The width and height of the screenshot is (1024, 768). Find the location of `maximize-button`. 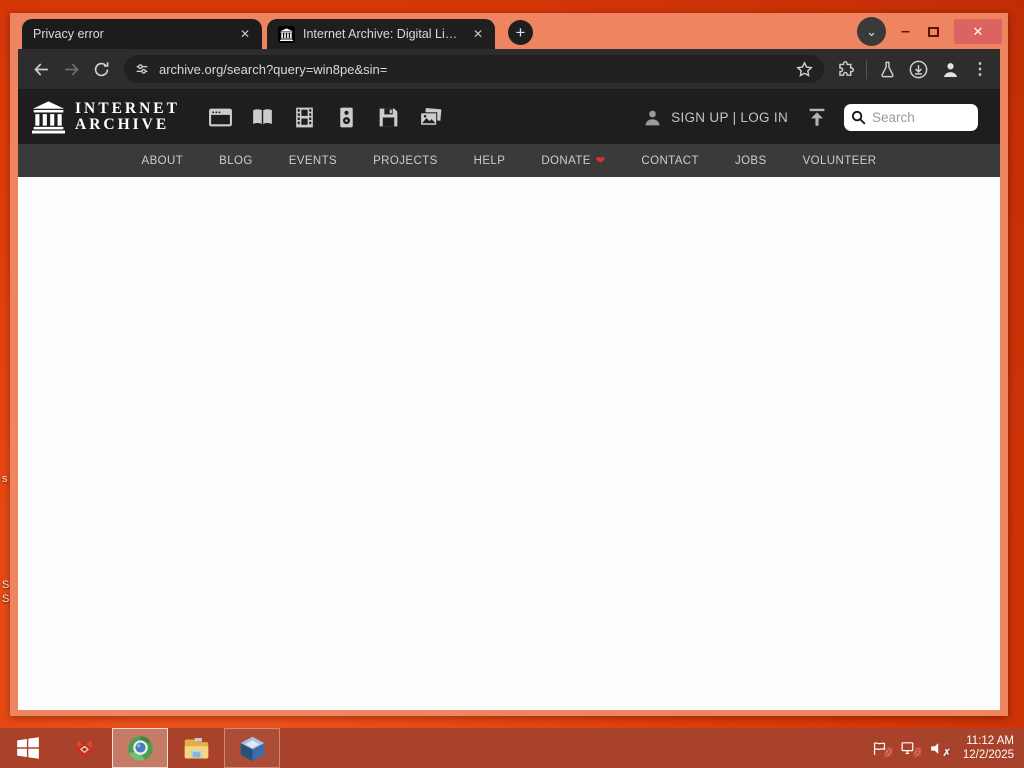

maximize-button is located at coordinates (933, 31).